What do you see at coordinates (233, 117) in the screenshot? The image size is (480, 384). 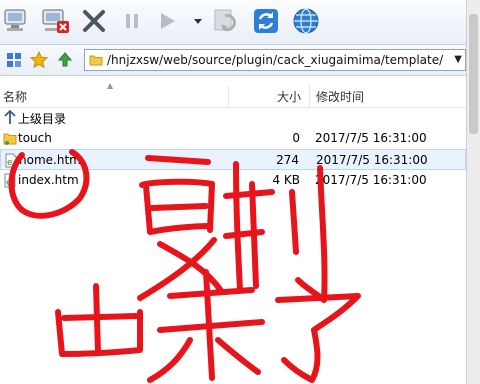 I see `parent-directory-row: 上级目录` at bounding box center [233, 117].